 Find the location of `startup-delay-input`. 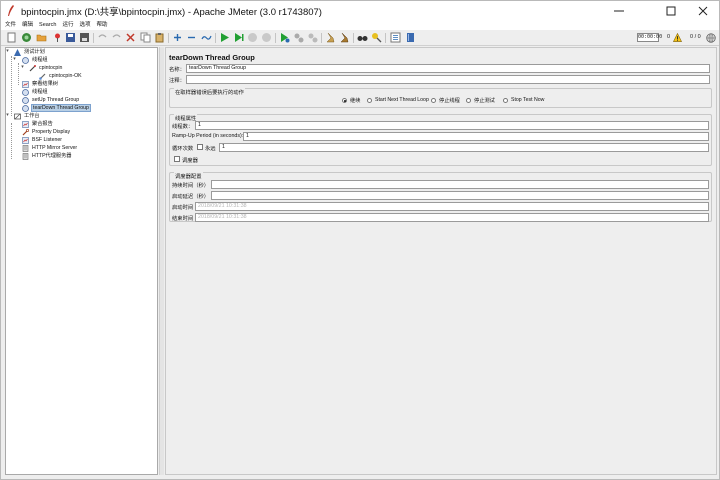

startup-delay-input is located at coordinates (460, 195).